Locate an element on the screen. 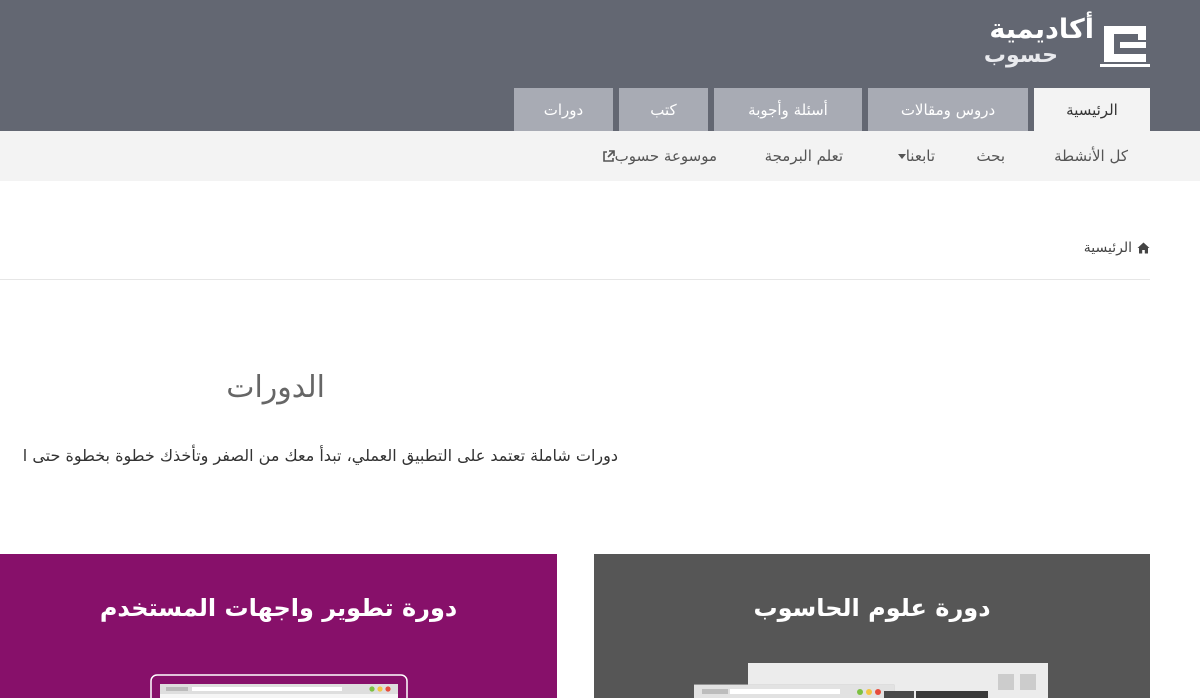 This screenshot has width=1200, height=698. subnav-learn-programming: تعلم البرمجة is located at coordinates (804, 156).